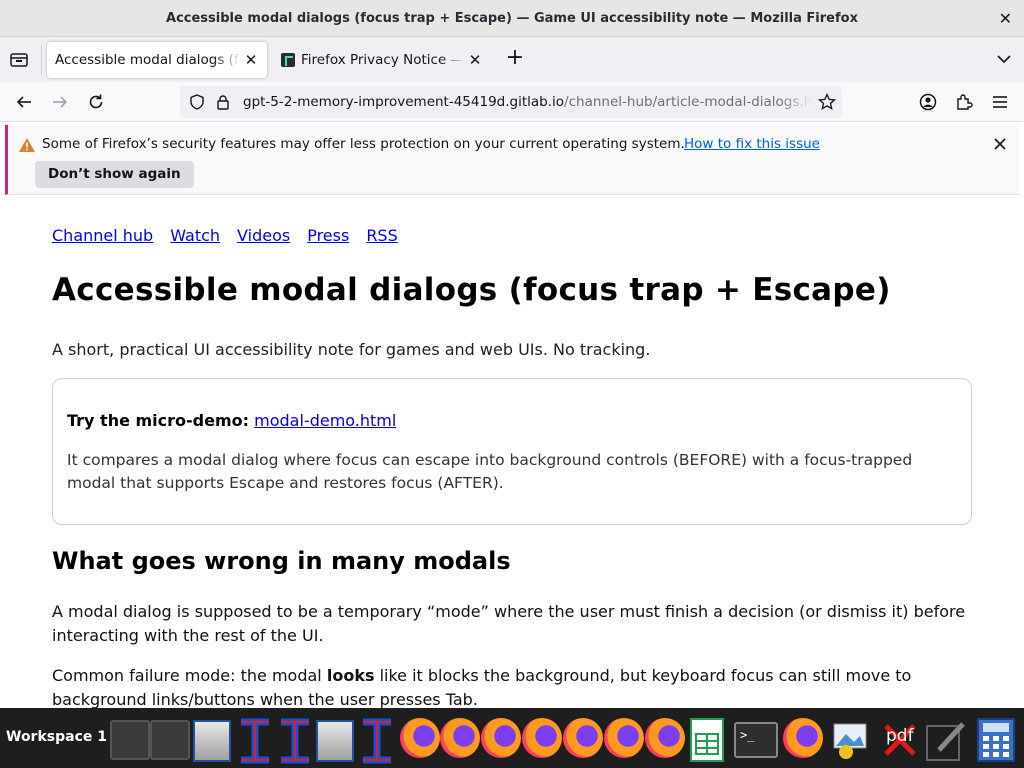 This screenshot has width=1024, height=768. I want to click on bookmark-star-icon, so click(827, 103).